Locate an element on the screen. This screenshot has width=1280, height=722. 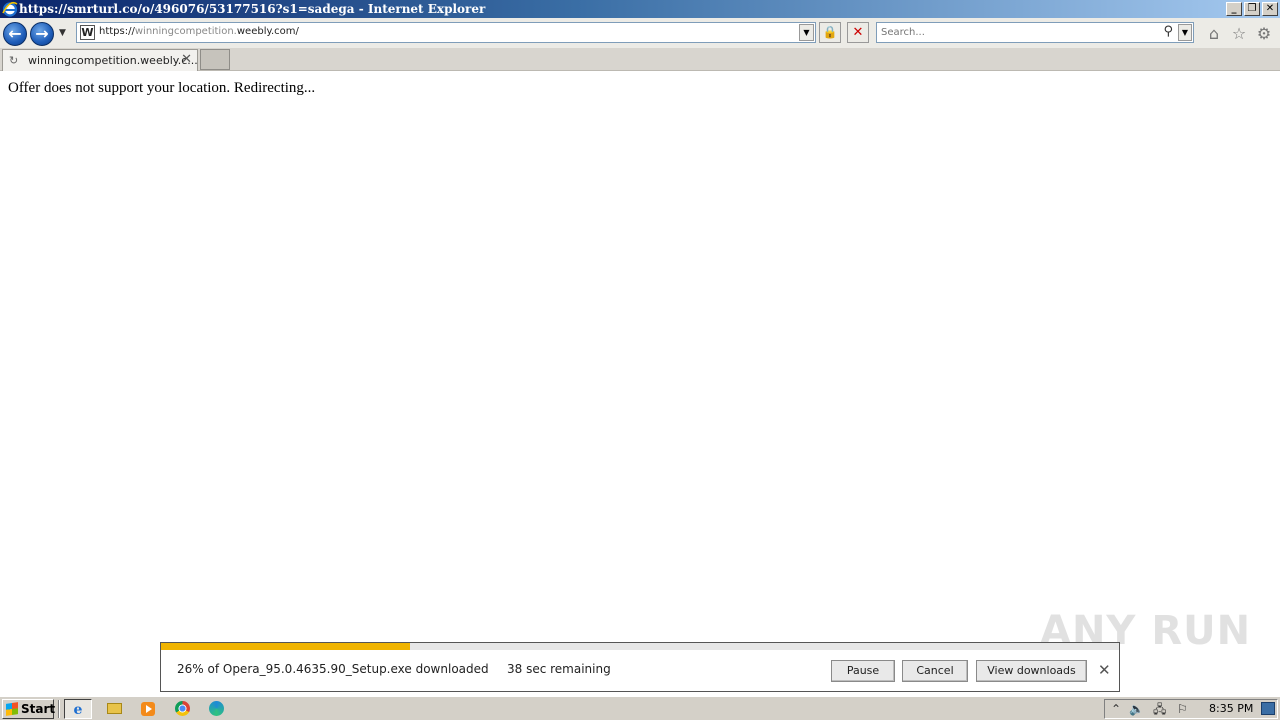
new-tab-button is located at coordinates (215, 59).